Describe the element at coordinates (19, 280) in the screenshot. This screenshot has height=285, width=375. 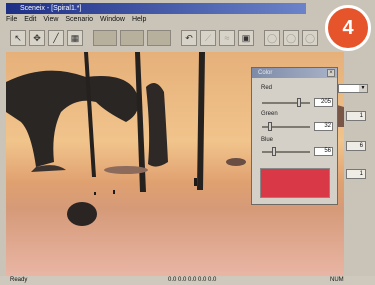
I see `status-text: Ready` at that location.